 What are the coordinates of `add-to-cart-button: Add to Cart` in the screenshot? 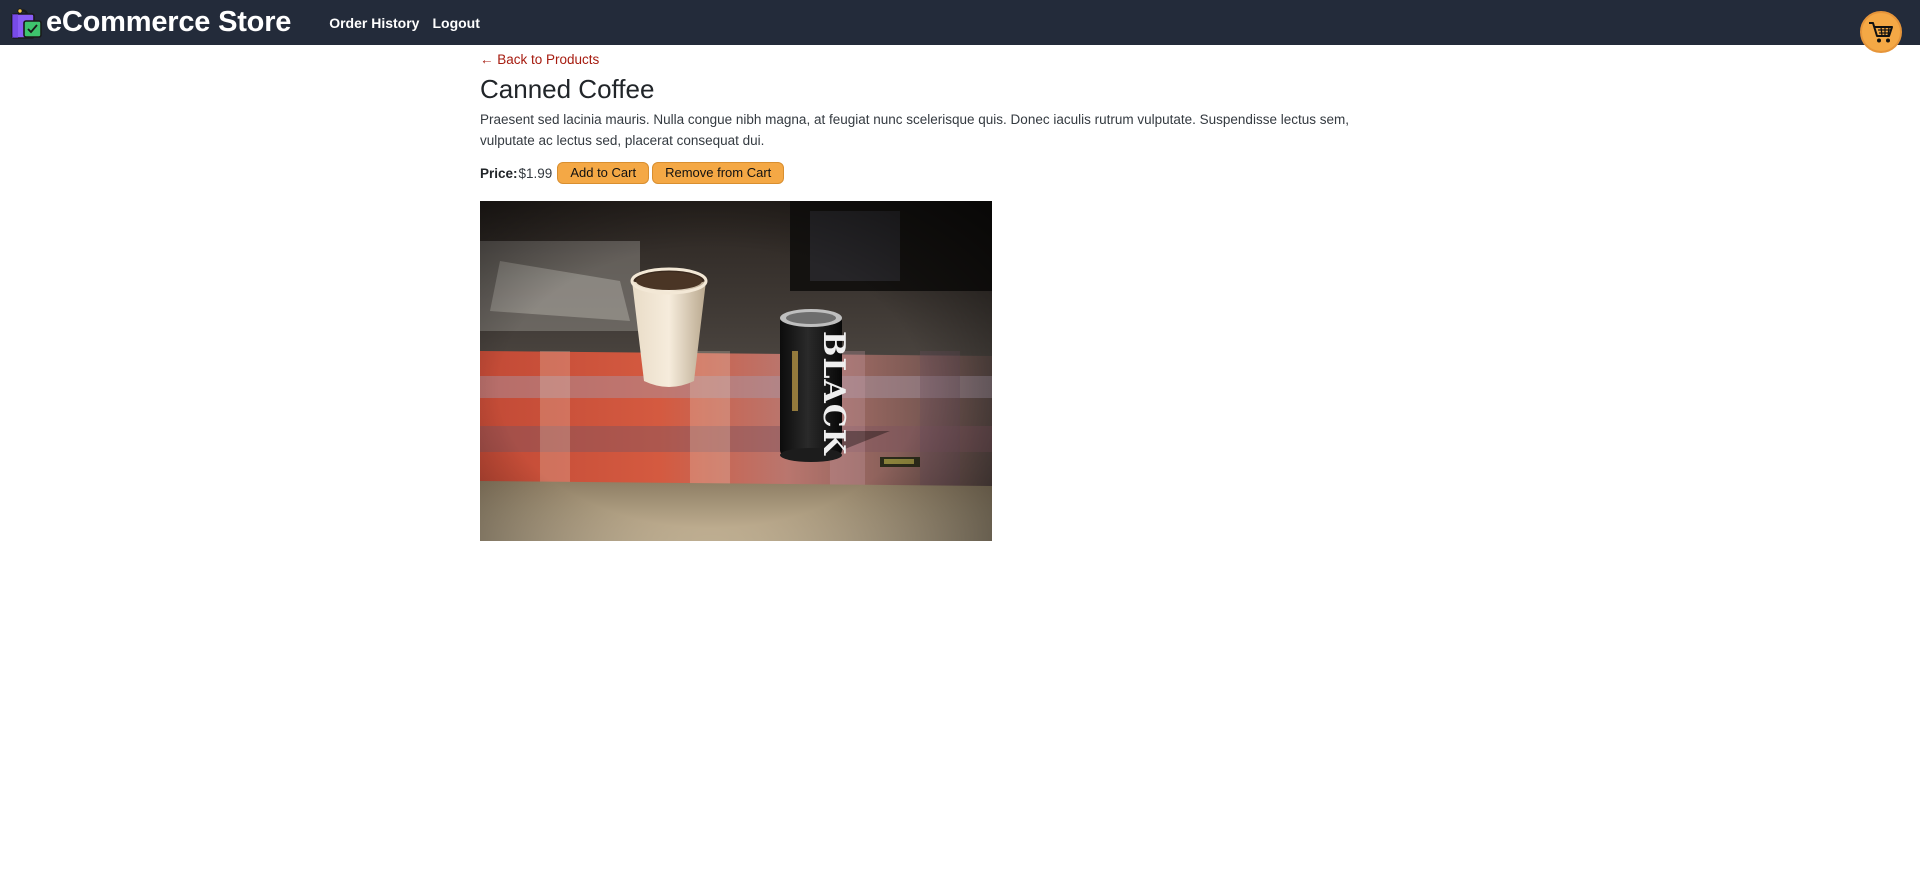 It's located at (603, 173).